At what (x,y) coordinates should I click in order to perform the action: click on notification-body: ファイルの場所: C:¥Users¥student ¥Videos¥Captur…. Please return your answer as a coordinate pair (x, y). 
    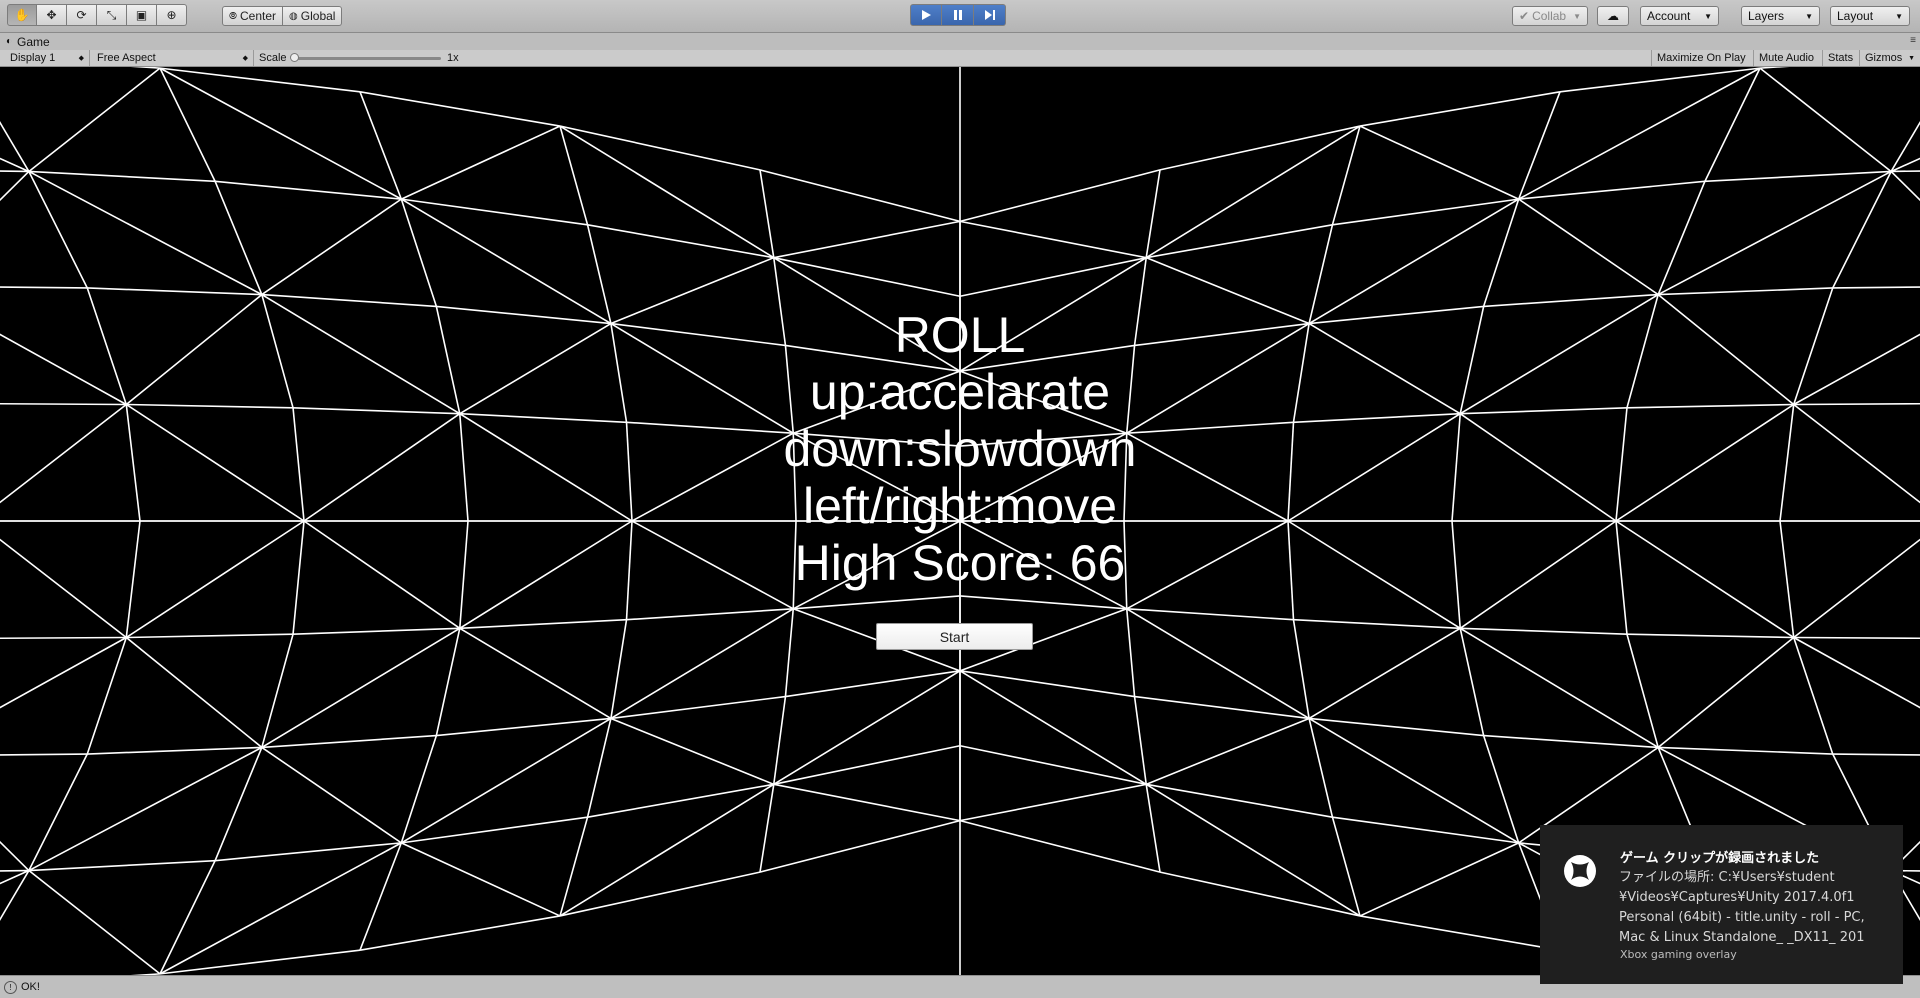
    Looking at the image, I should click on (1742, 907).